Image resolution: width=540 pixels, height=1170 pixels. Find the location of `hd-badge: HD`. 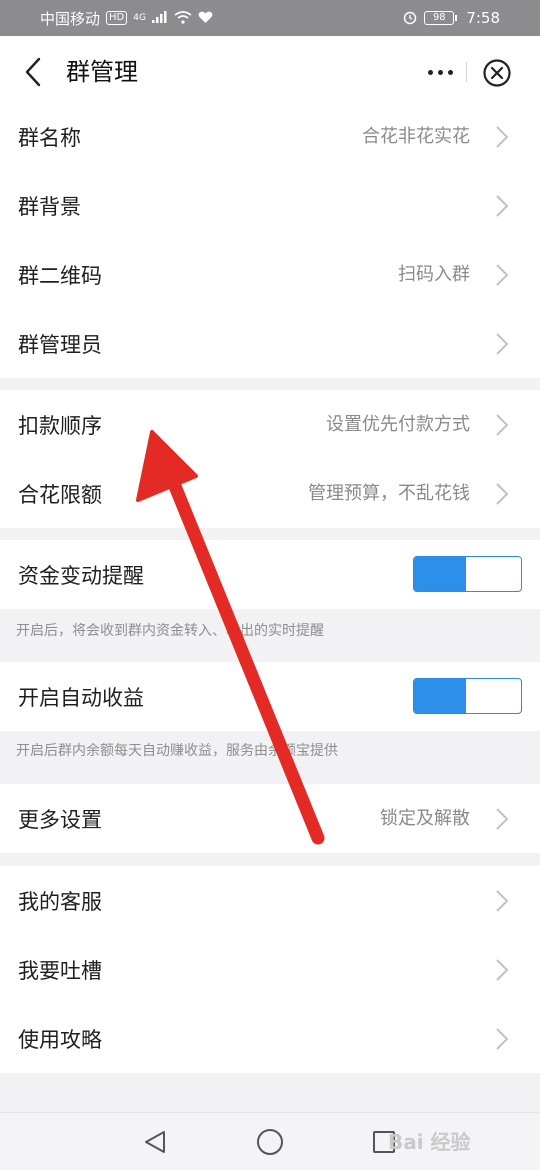

hd-badge: HD is located at coordinates (117, 18).